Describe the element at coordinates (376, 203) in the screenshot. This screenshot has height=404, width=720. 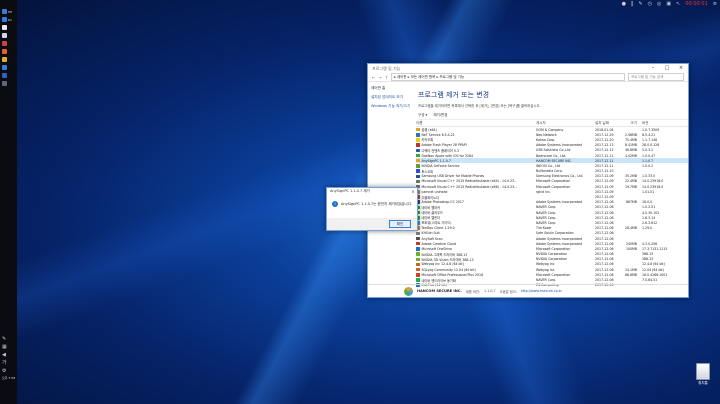
I see `dialog-message: AnySignPC 1.1.0.7는 완전히 제거되었습니다.` at that location.